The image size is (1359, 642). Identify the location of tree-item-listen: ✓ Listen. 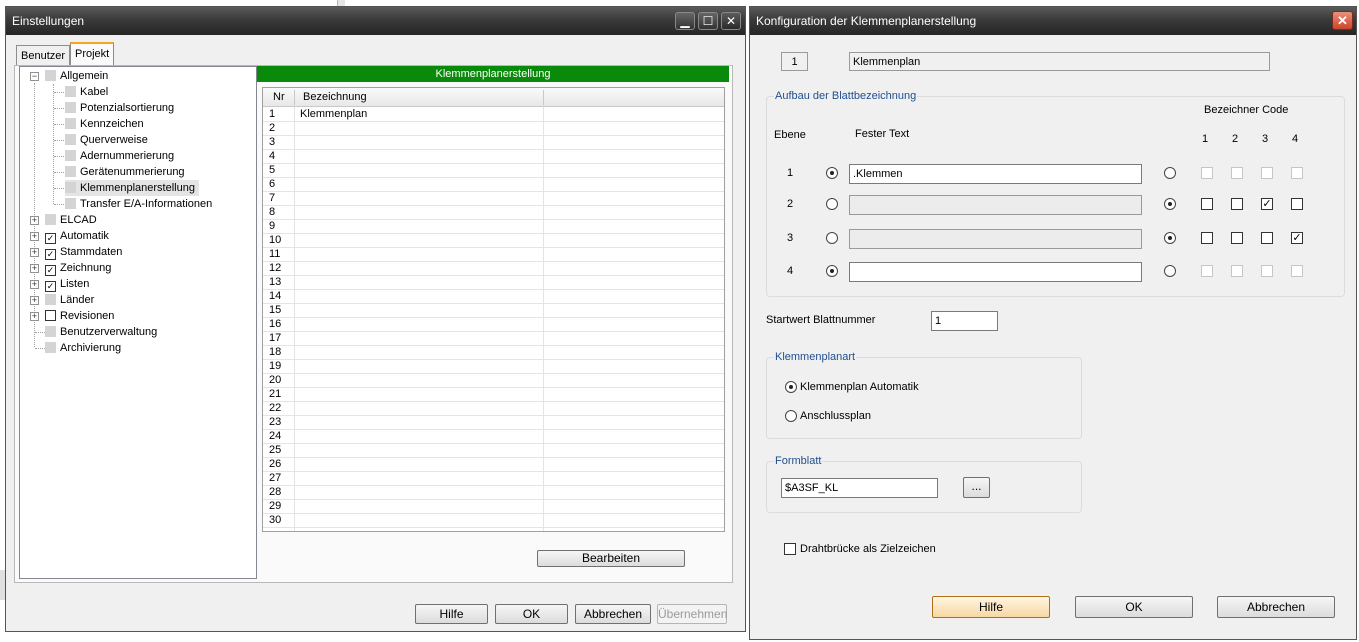
(67, 284).